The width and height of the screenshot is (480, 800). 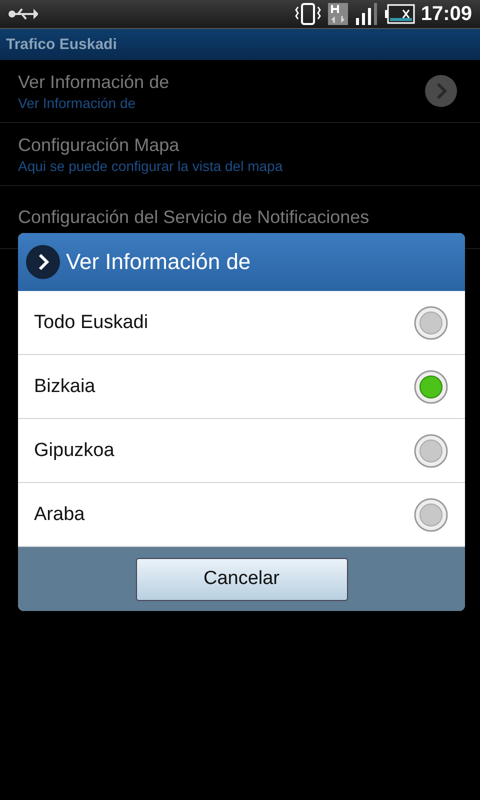 I want to click on option-label: Gipuzkoa, so click(x=75, y=451).